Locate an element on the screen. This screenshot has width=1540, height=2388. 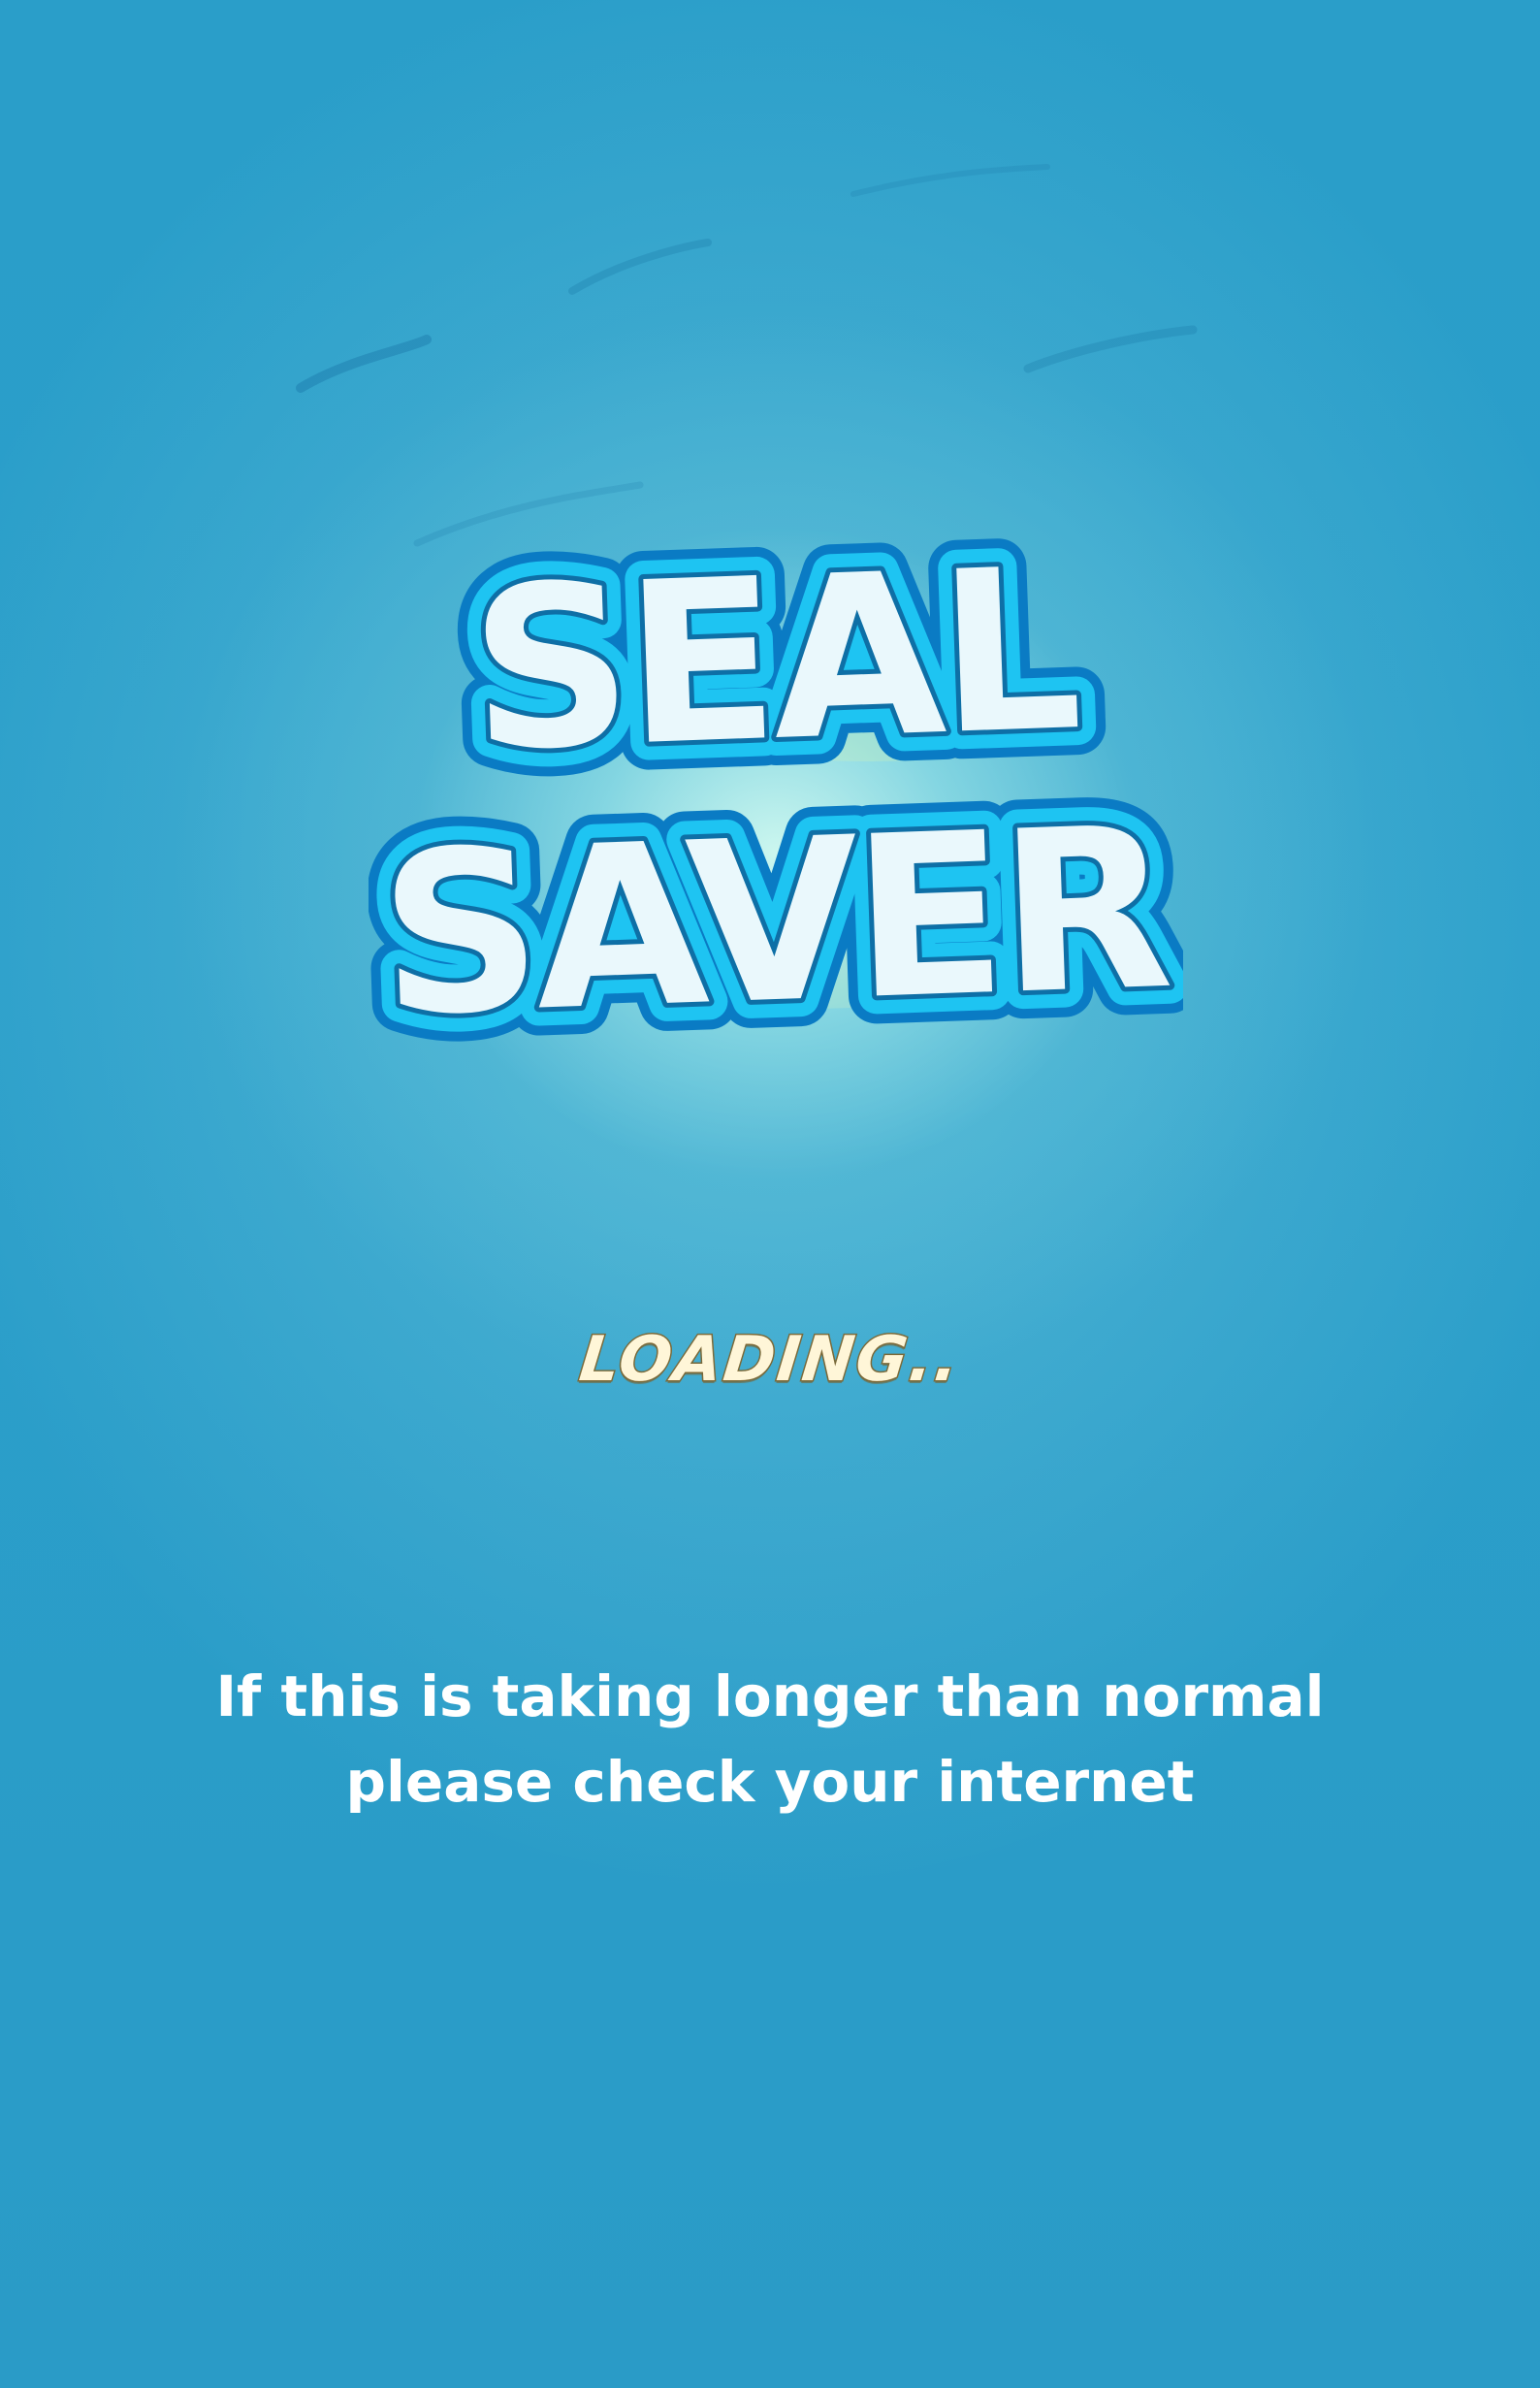
notice-line1: If this is taking longer than normal is located at coordinates (770, 1696).